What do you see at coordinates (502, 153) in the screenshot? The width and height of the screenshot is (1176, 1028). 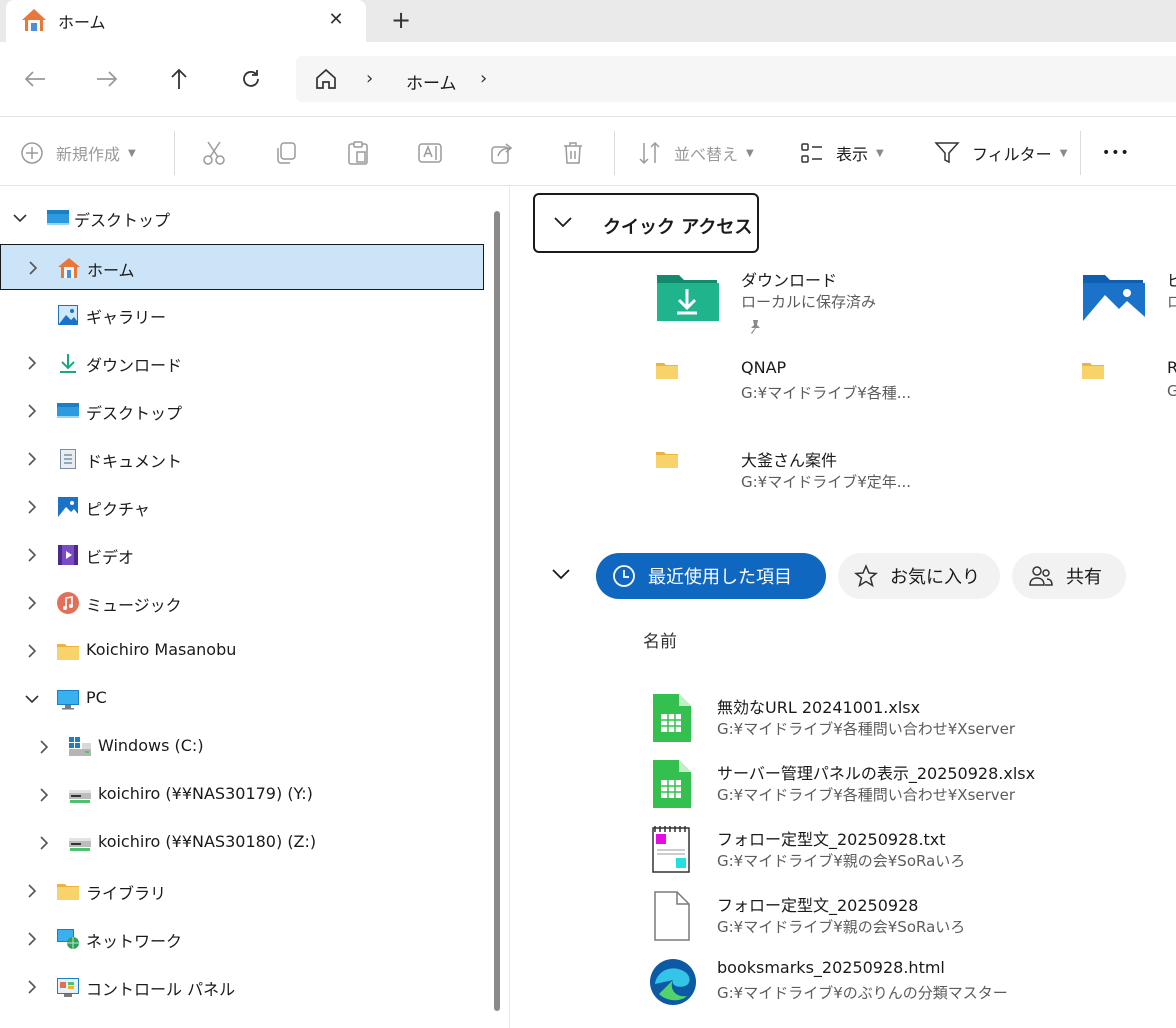 I see `share-button` at bounding box center [502, 153].